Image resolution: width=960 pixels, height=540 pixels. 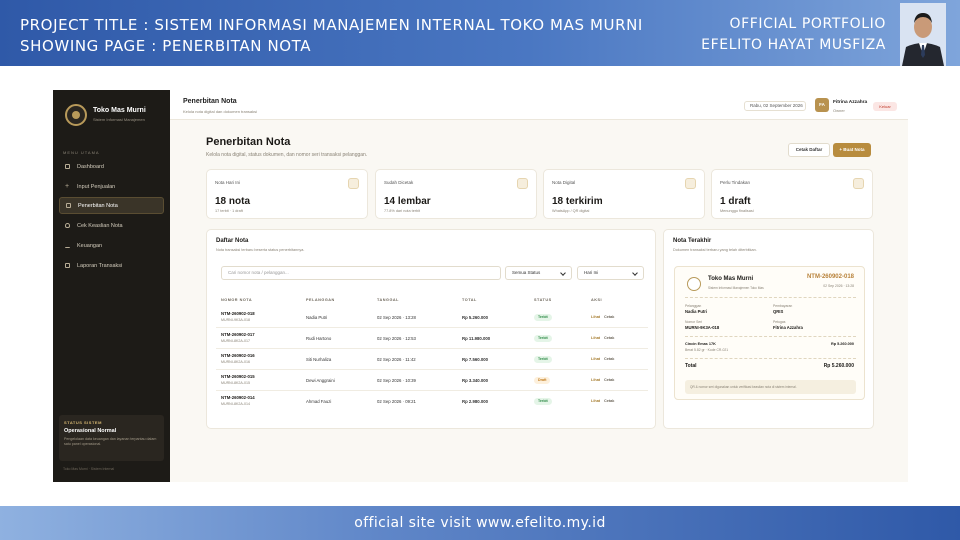 What do you see at coordinates (839, 110) in the screenshot?
I see `user-role: Owner` at bounding box center [839, 110].